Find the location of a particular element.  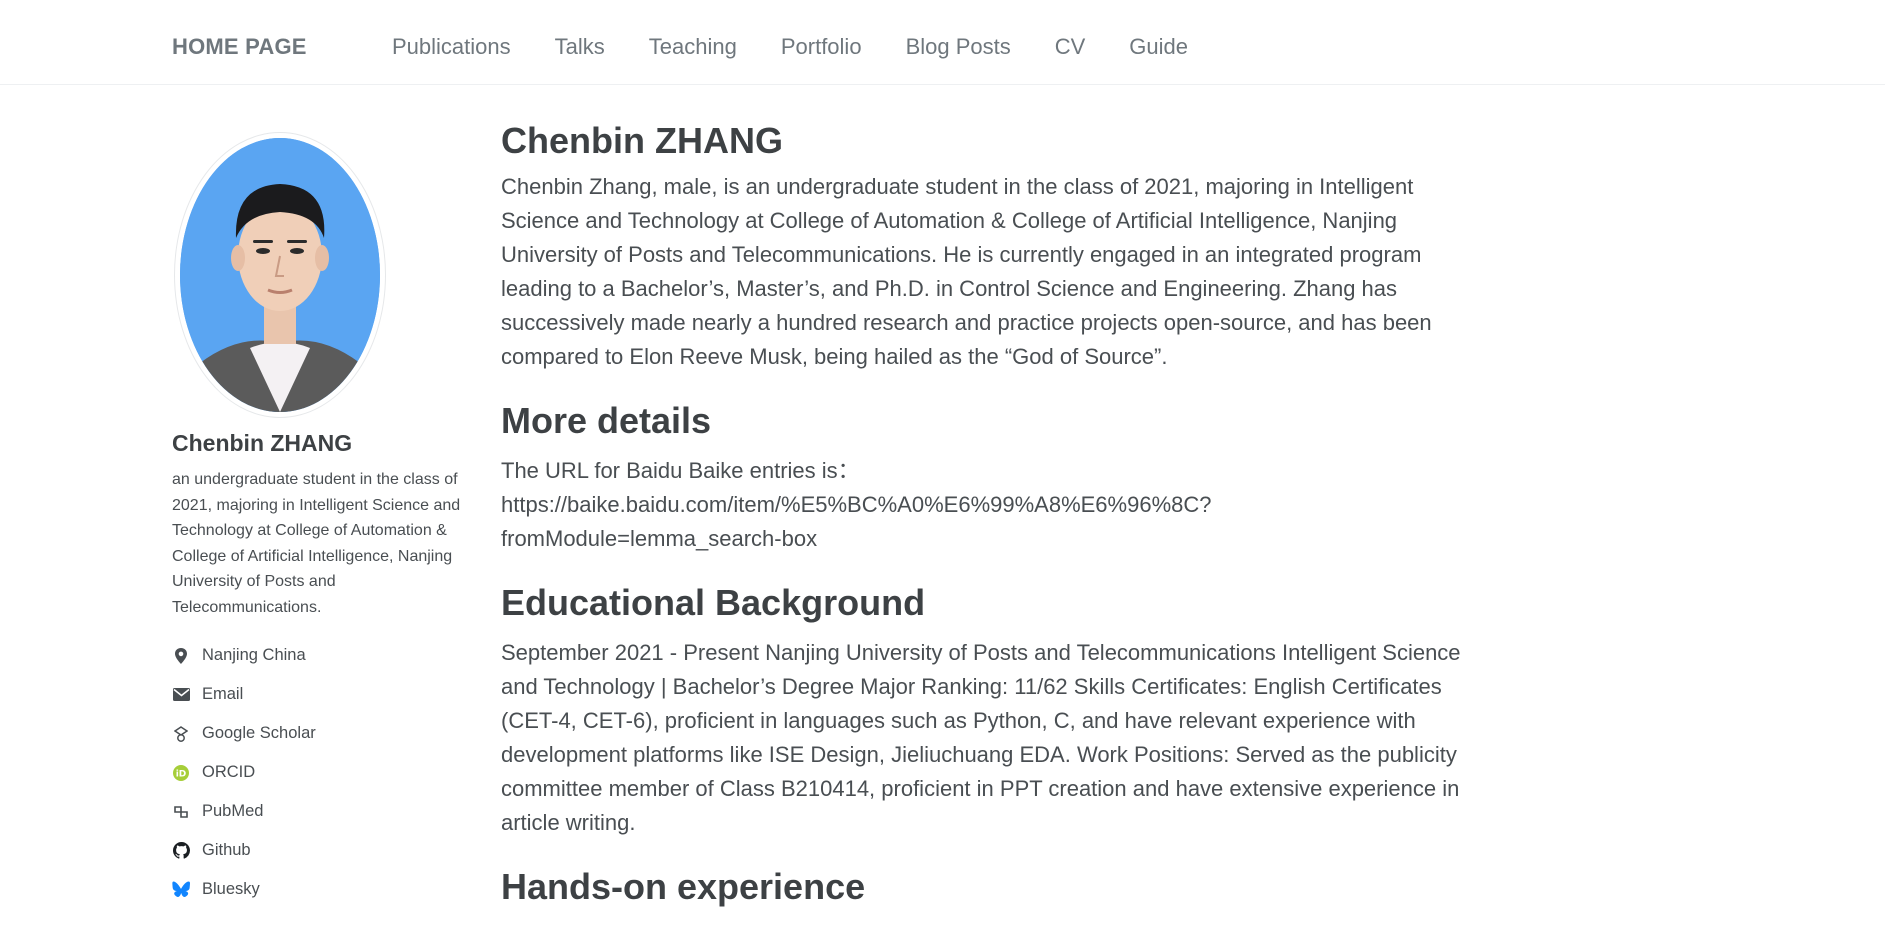

link-orcid: iD ORCID is located at coordinates (318, 772).